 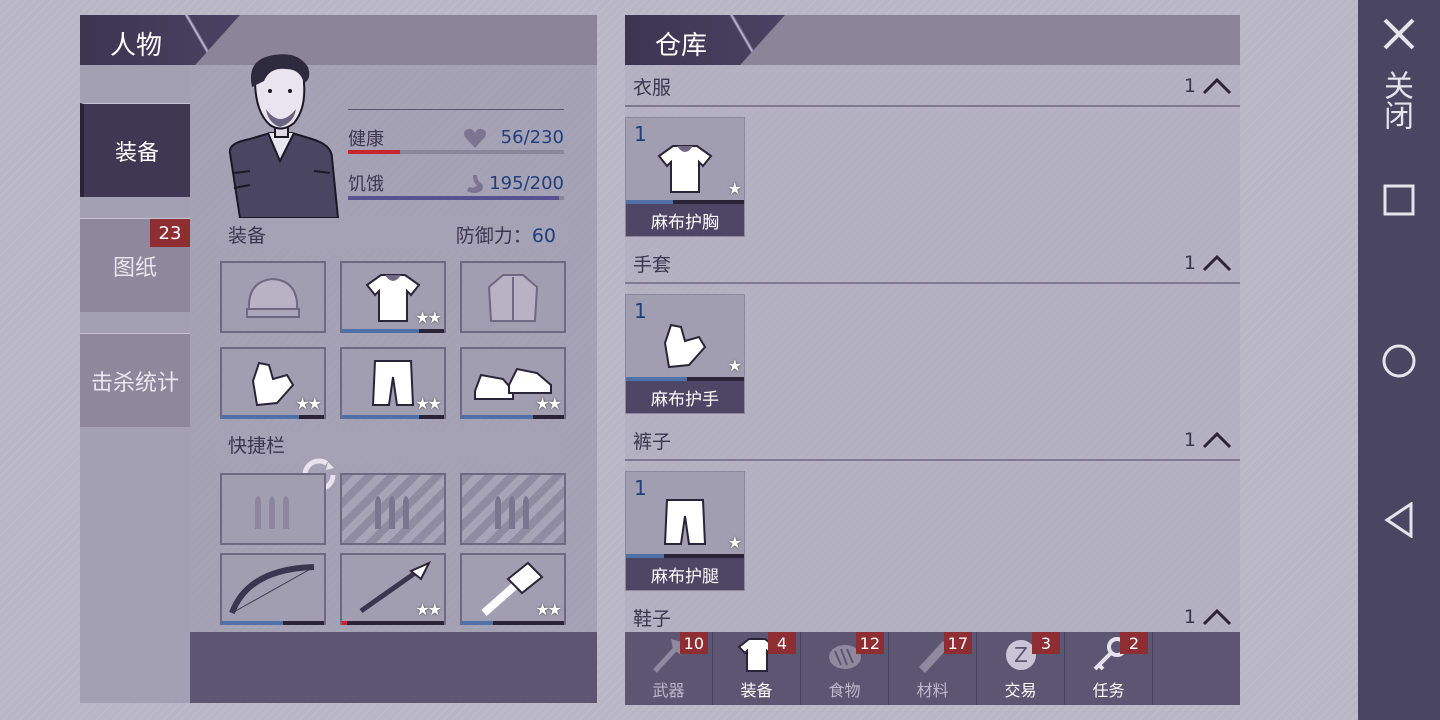 What do you see at coordinates (932, 87) in the screenshot?
I see `category-clothes-header: 衣服 1` at bounding box center [932, 87].